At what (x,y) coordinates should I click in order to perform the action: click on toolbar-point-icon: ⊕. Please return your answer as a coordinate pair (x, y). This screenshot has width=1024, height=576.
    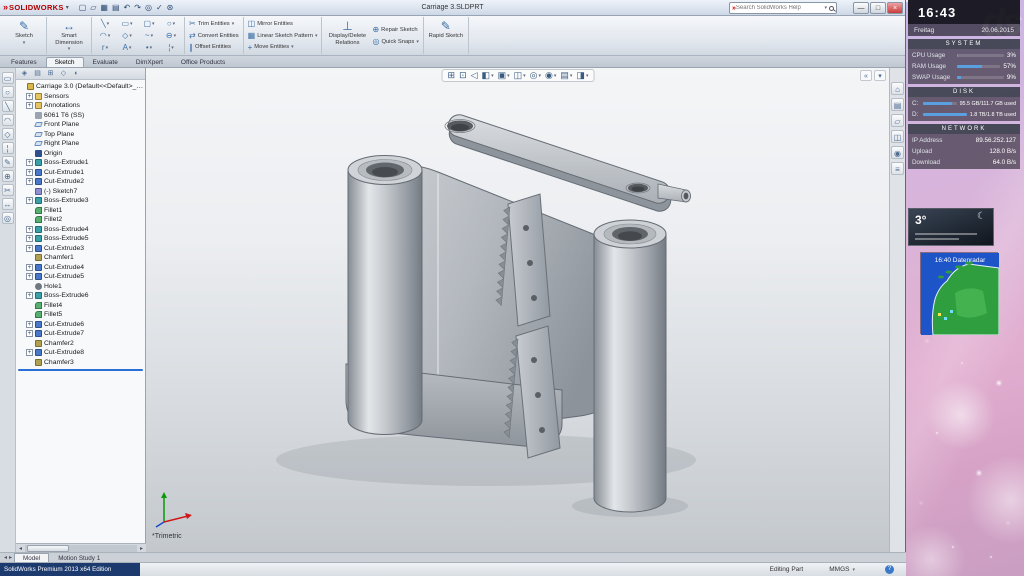
    Looking at the image, I should click on (7, 176).